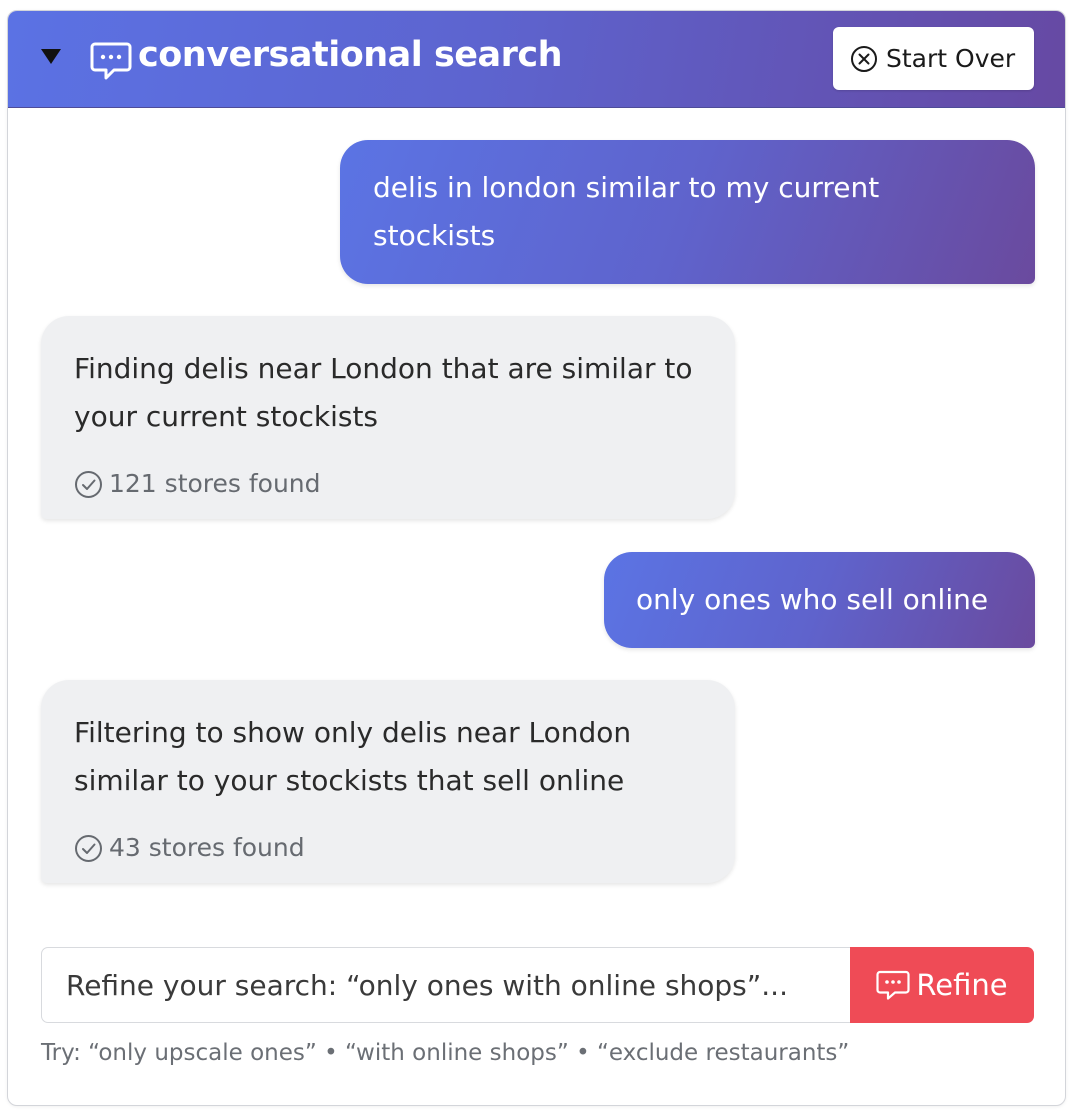 This screenshot has width=1081, height=1116. I want to click on user-message: only ones who sell online, so click(819, 600).